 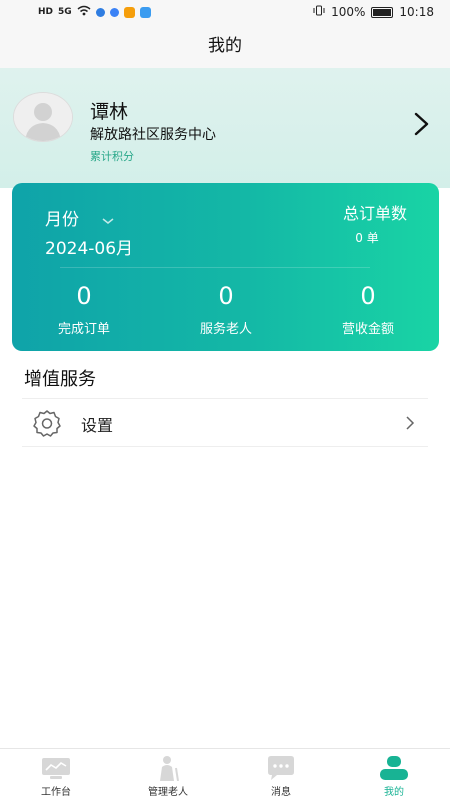 I want to click on tab-workbench: 工作台, so click(x=56, y=775).